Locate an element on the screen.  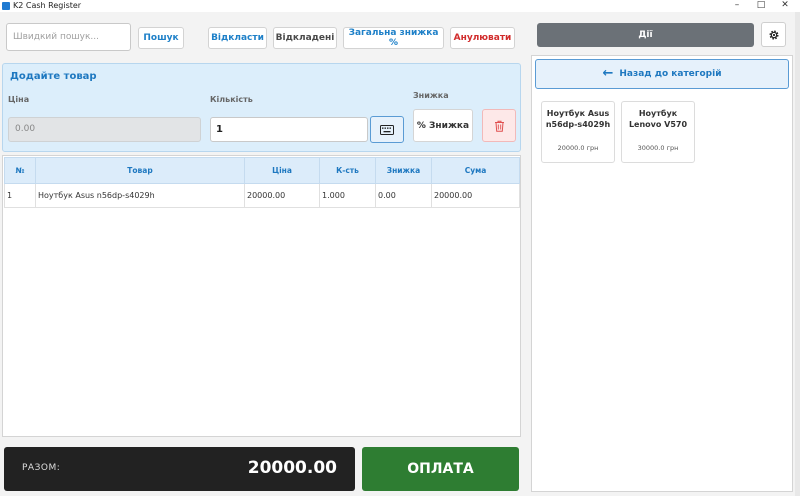
close-button: ✕ is located at coordinates (785, 6).